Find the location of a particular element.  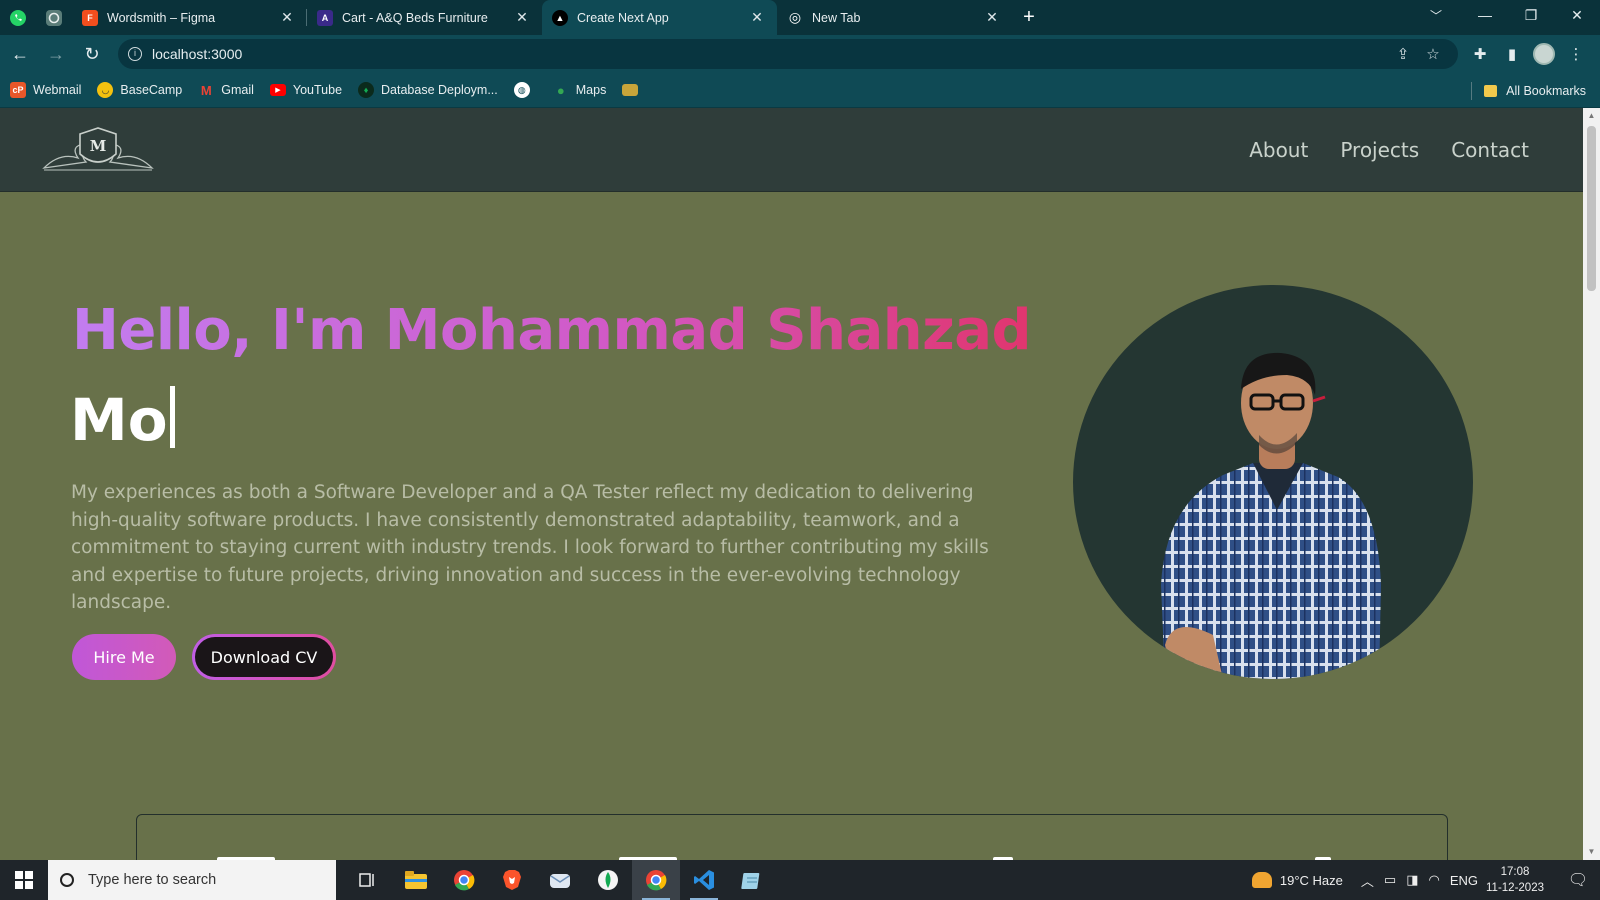

download-cv-label: Download CV is located at coordinates (264, 657).